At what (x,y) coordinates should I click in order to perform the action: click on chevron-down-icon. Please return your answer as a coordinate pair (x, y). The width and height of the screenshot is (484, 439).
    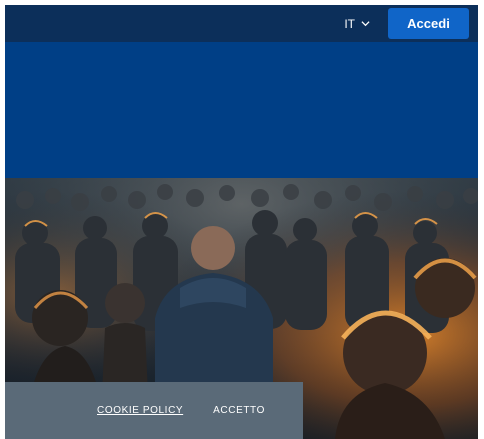
    Looking at the image, I should click on (365, 24).